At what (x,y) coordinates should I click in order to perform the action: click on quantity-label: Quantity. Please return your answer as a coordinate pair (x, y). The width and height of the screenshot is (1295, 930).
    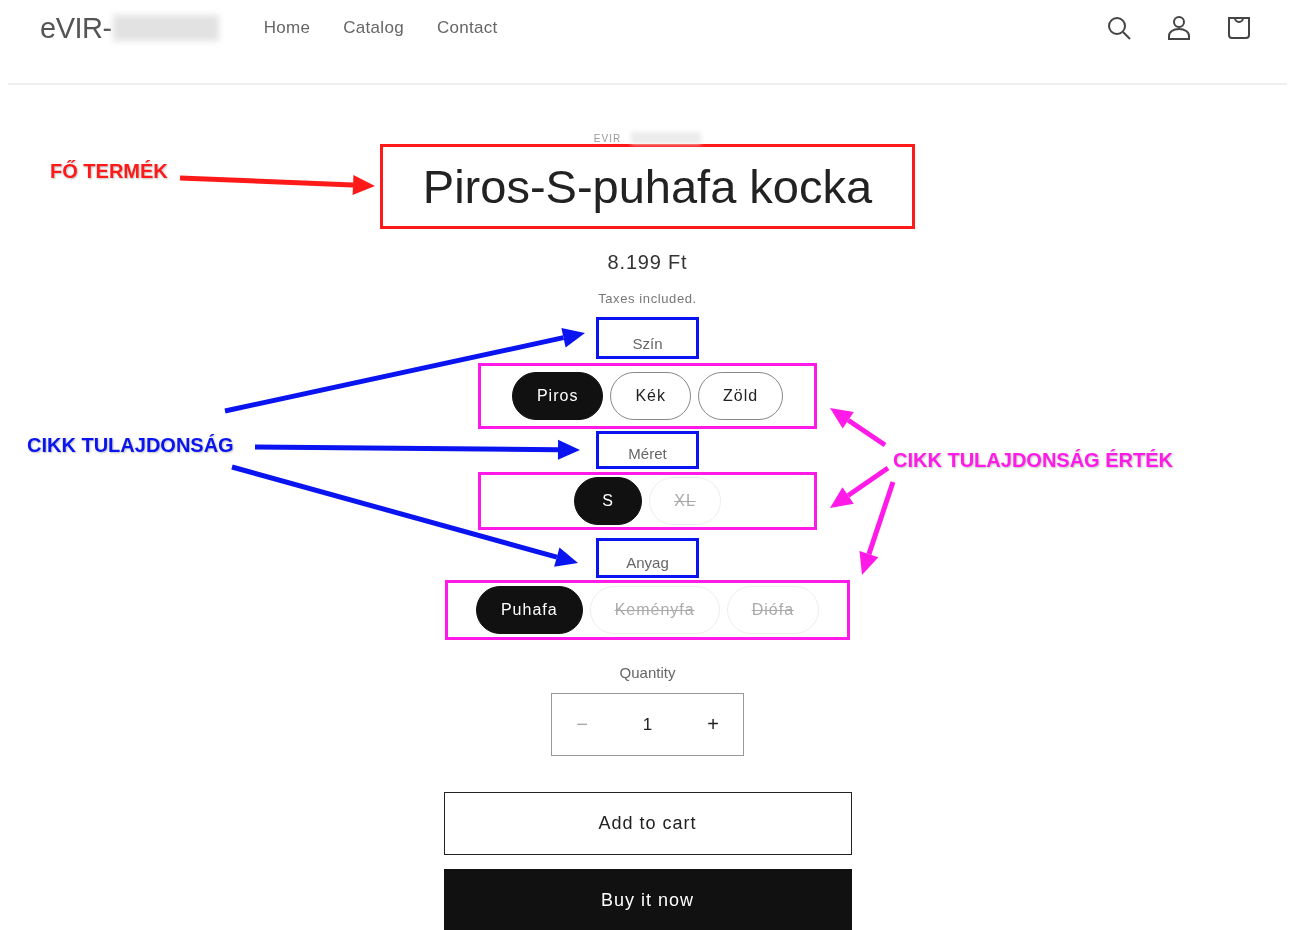
    Looking at the image, I should click on (647, 672).